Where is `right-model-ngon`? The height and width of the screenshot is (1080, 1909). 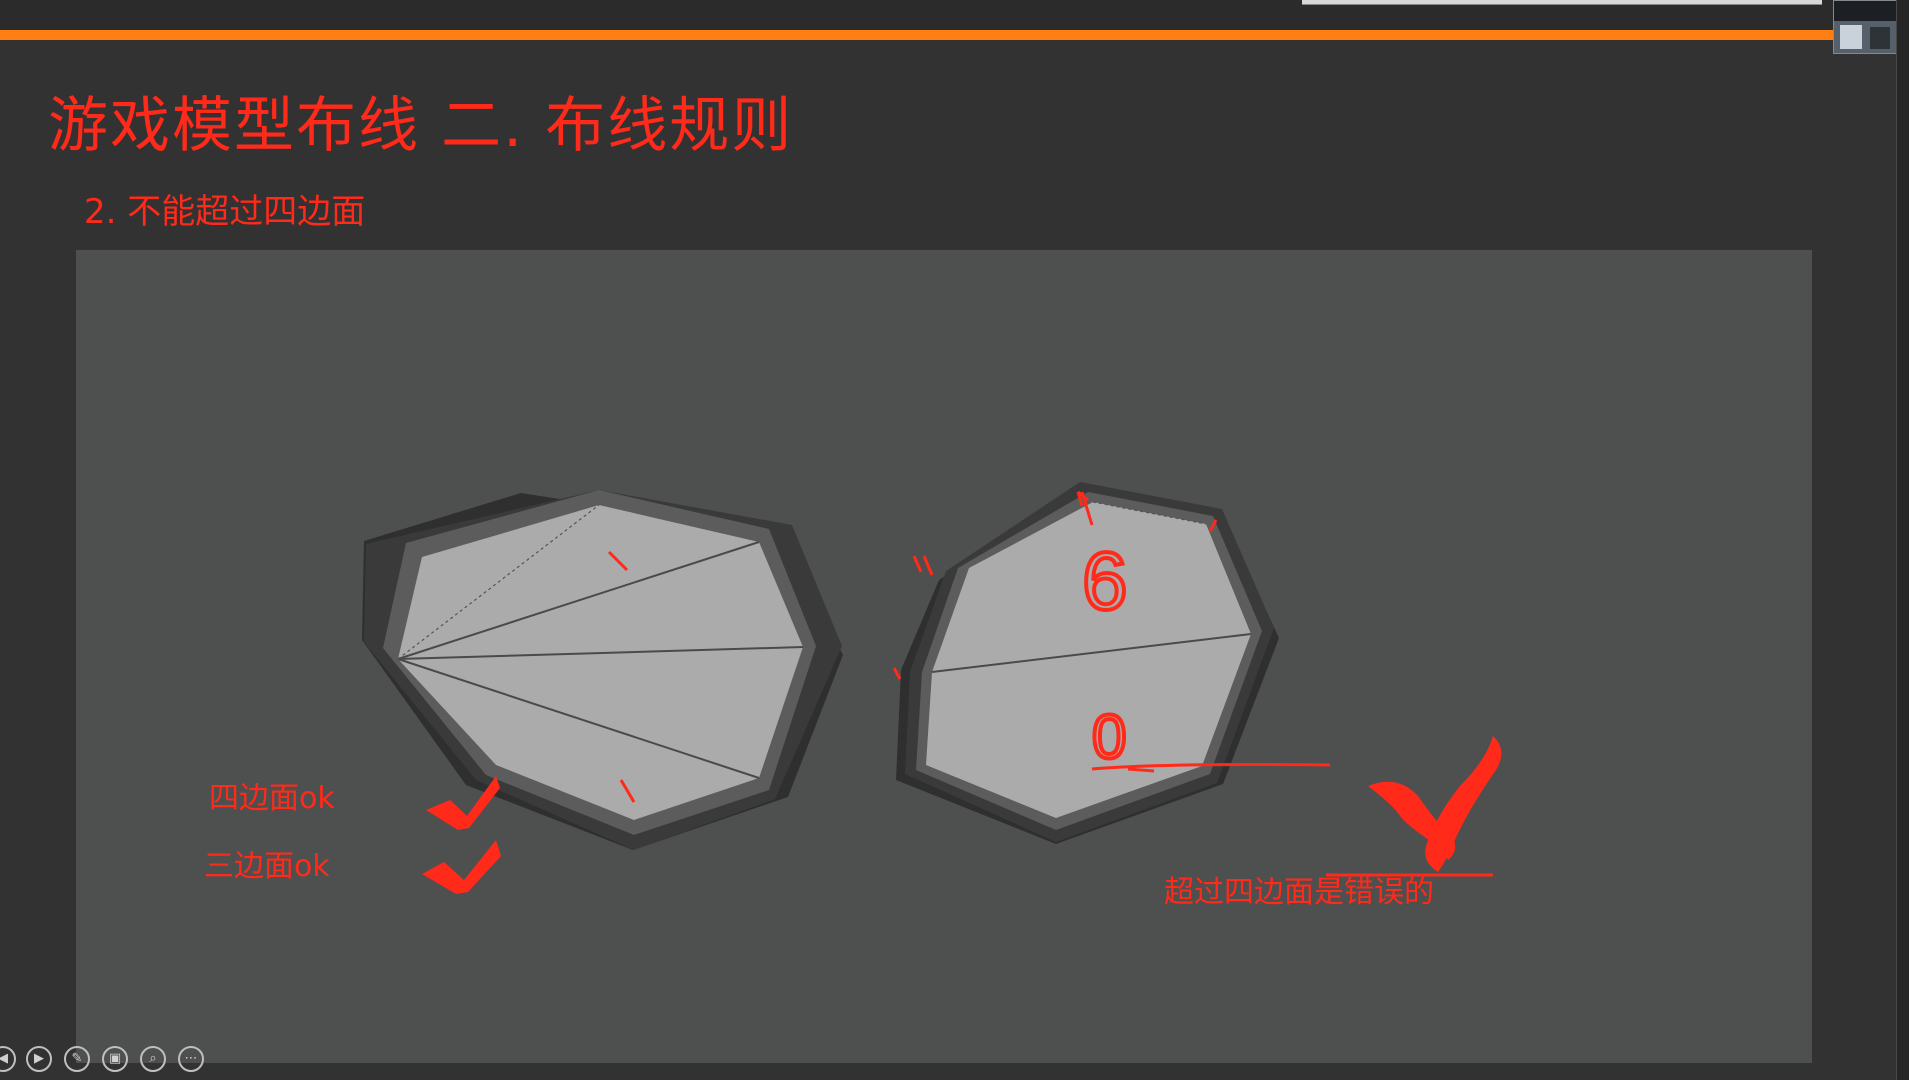
right-model-ngon is located at coordinates (1197, 679).